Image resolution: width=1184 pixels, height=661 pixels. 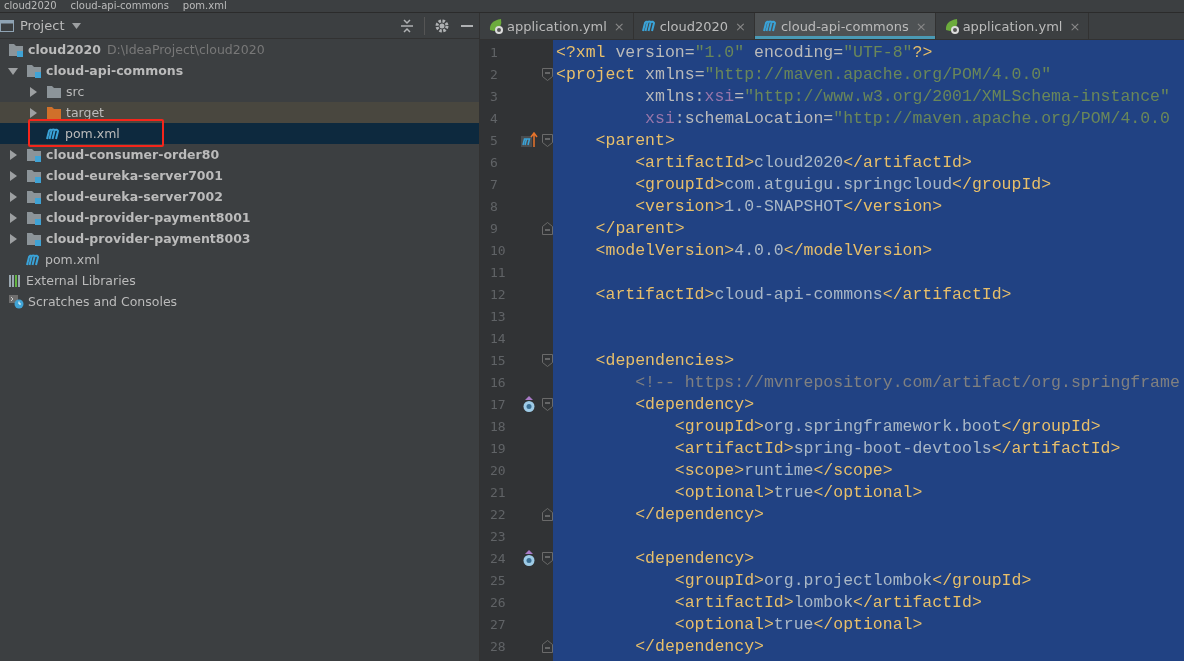 I want to click on code-line: <!-- https://mvnrepository.com/artifact/org.springframe, so click(x=907, y=382).